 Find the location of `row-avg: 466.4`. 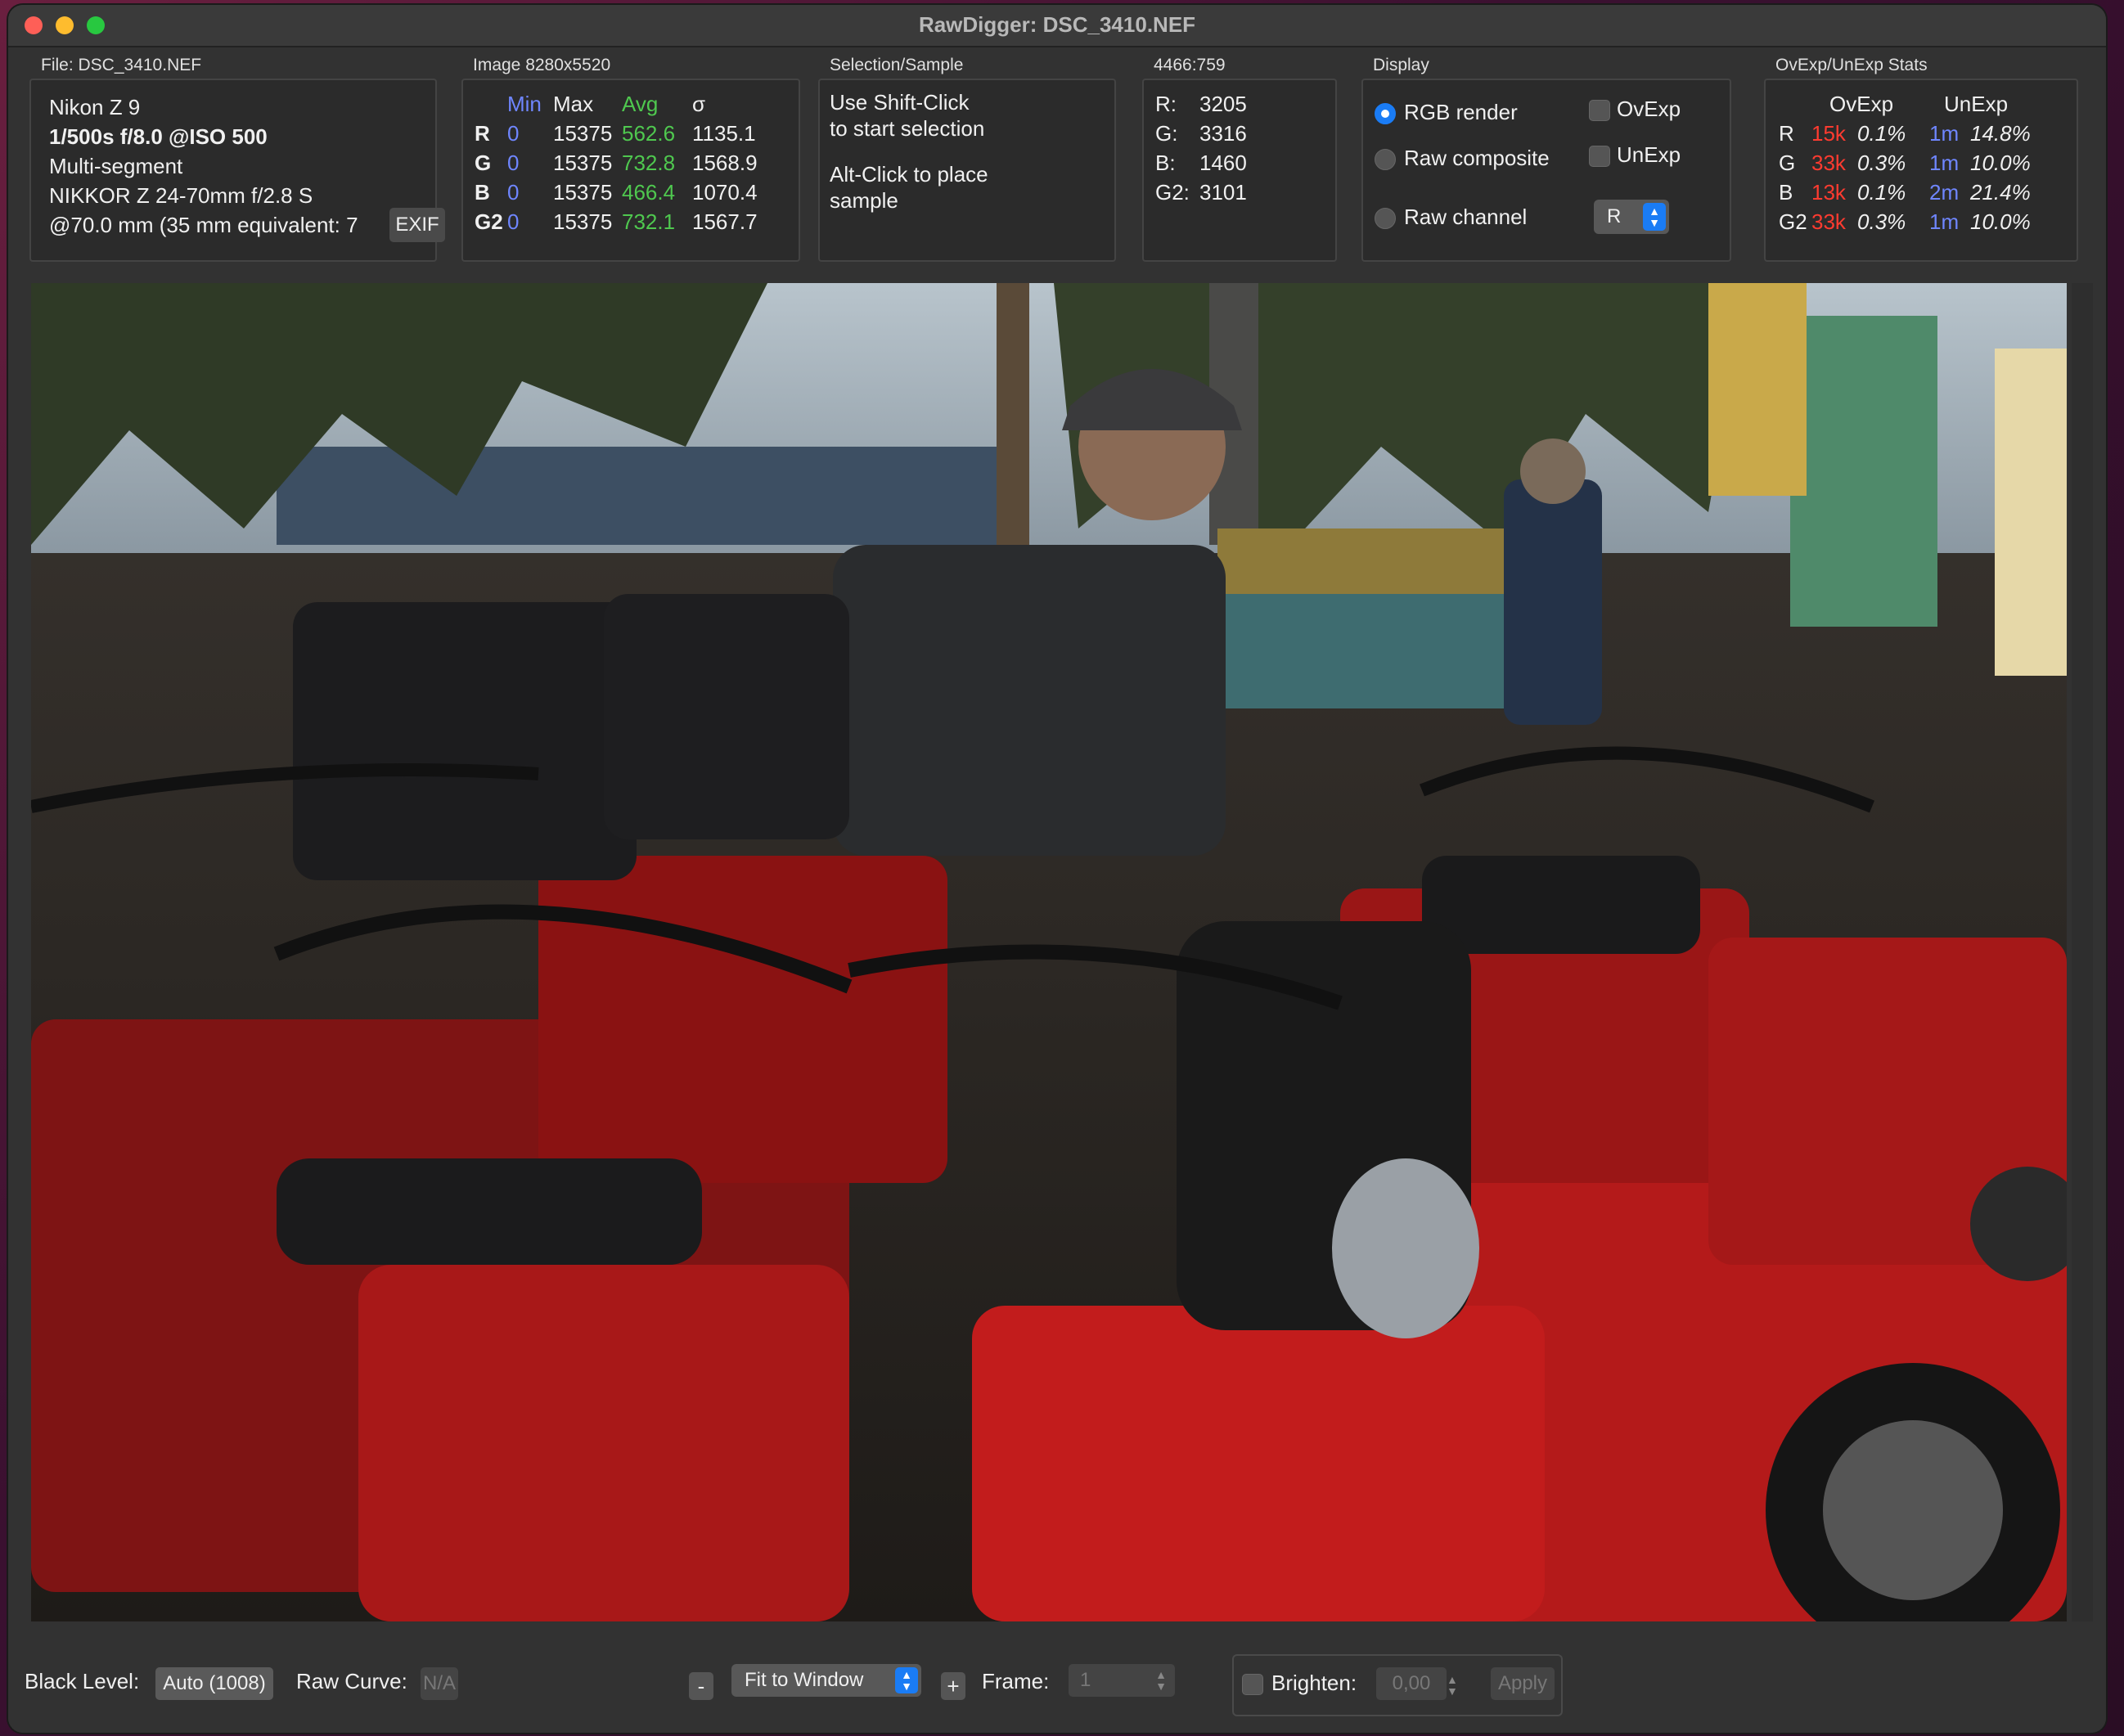

row-avg: 466.4 is located at coordinates (649, 192).